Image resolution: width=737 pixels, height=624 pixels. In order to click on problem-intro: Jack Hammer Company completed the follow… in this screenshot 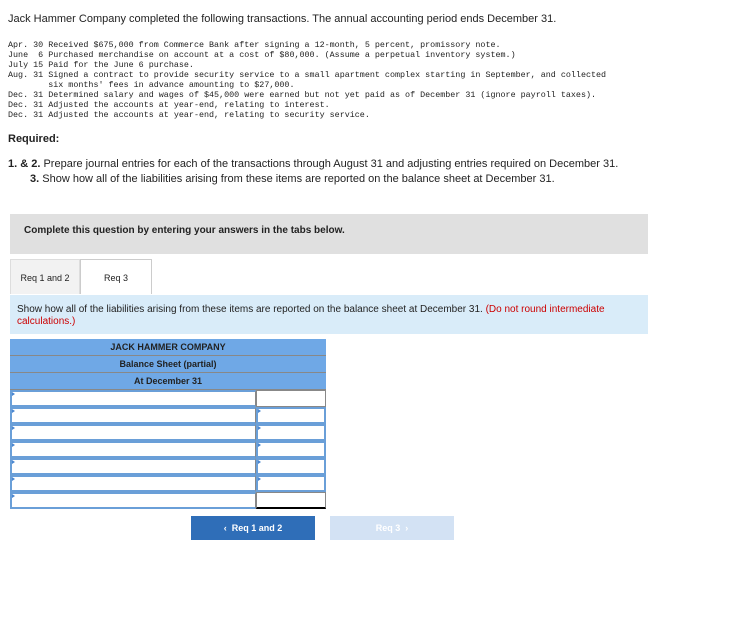, I will do `click(282, 19)`.